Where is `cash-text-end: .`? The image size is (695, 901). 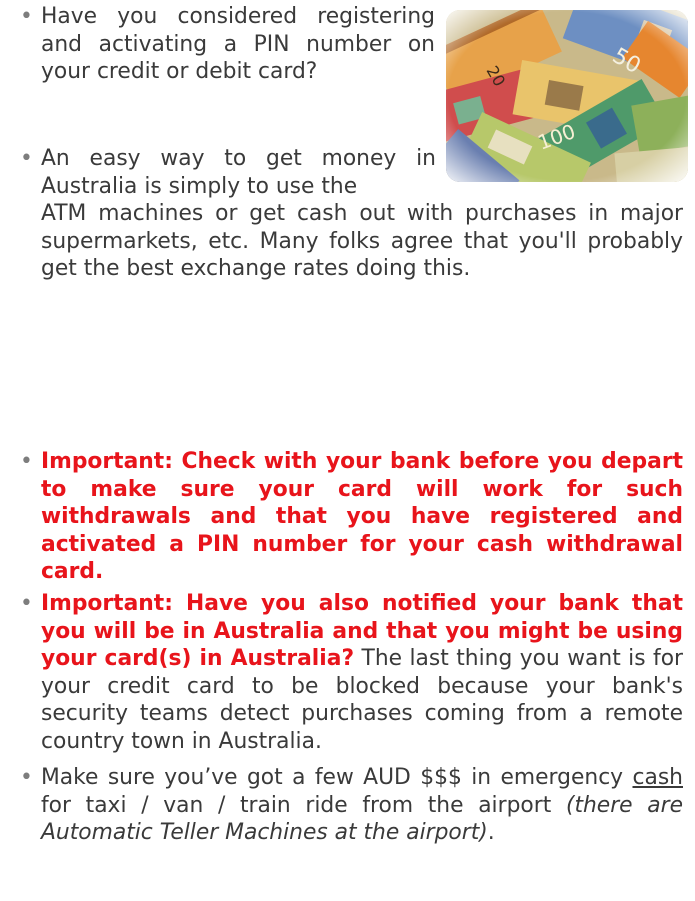 cash-text-end: . is located at coordinates (491, 833).